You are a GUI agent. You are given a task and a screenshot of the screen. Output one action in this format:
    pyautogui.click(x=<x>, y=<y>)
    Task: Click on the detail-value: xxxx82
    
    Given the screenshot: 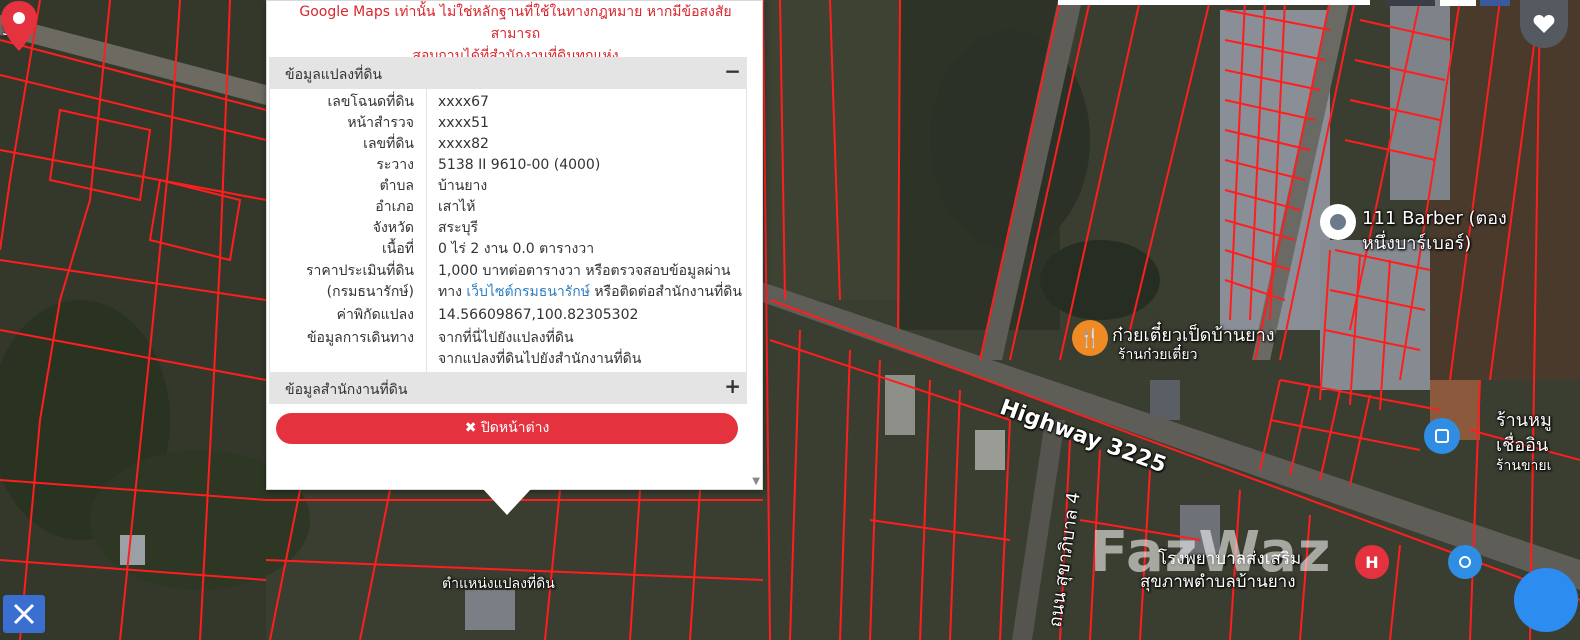 What is the action you would take?
    pyautogui.click(x=463, y=144)
    